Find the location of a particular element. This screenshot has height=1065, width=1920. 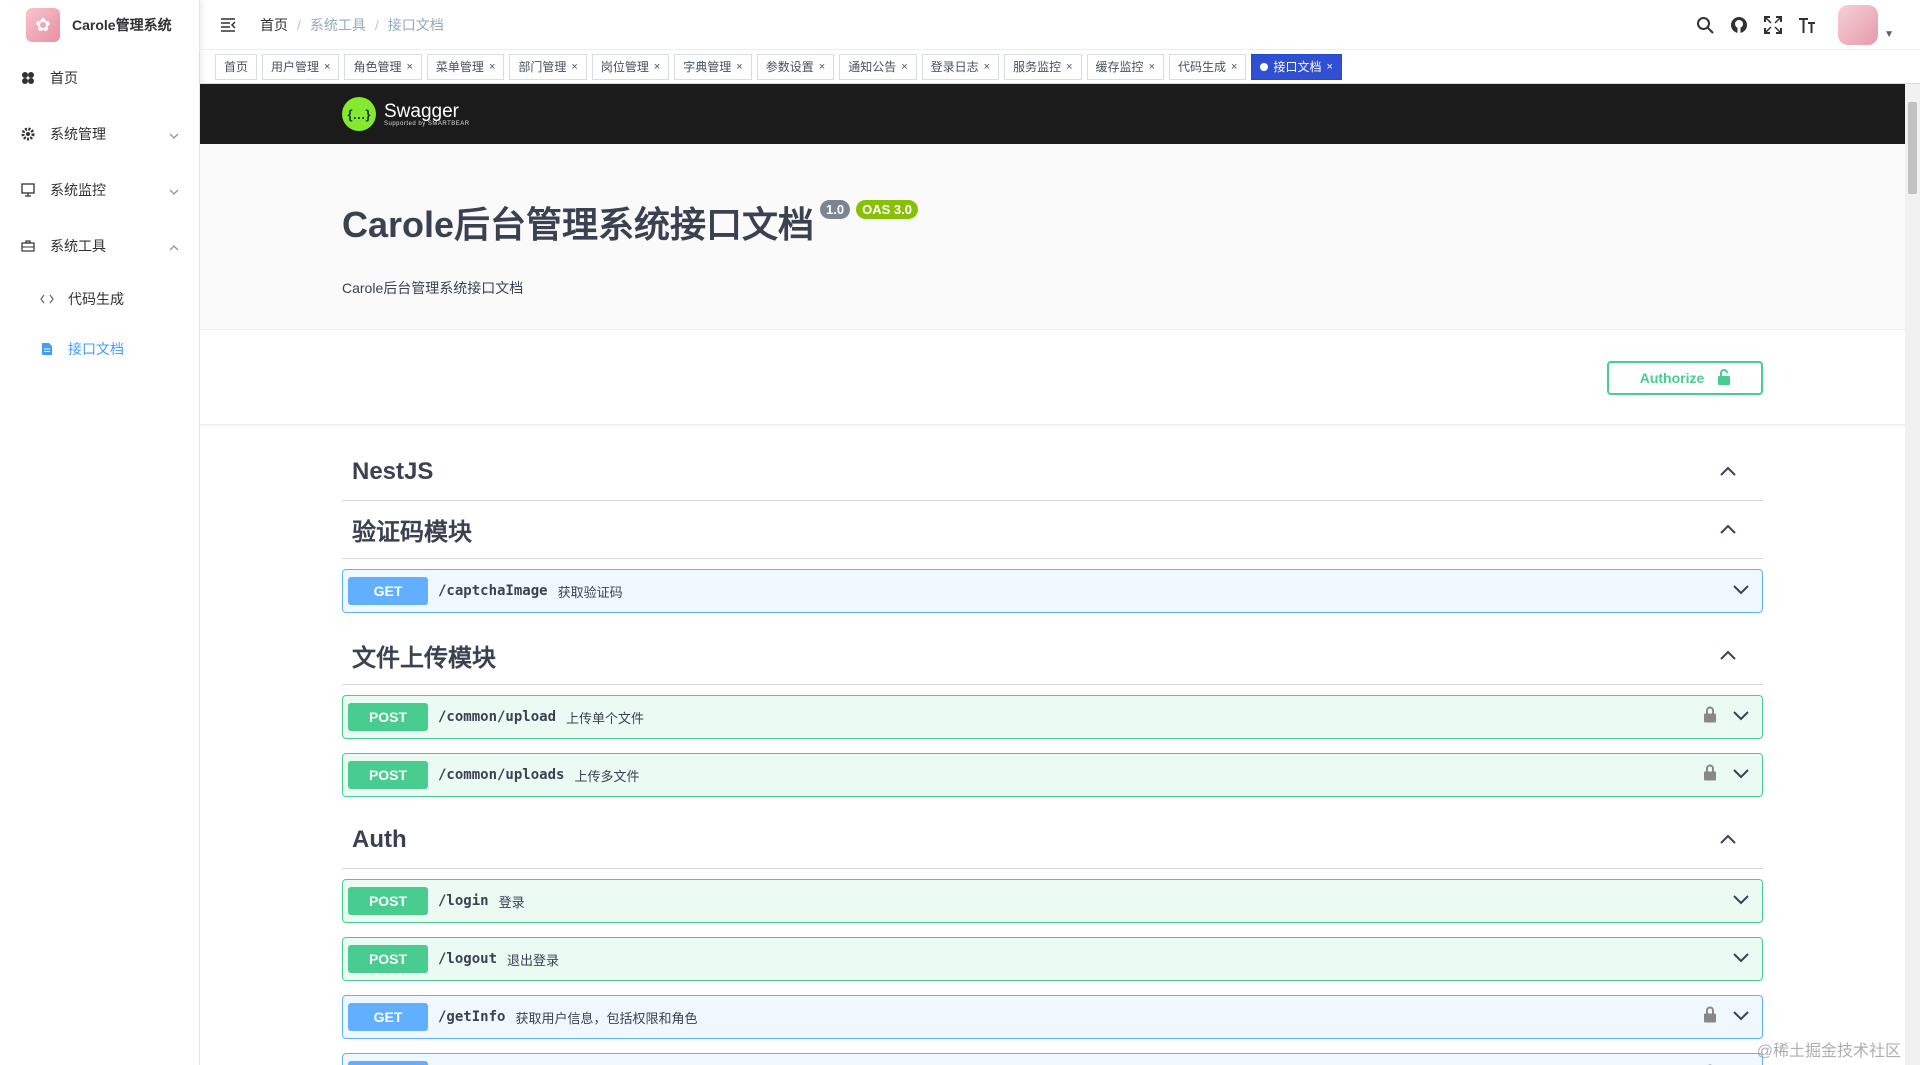

oas-badge: OAS 3.0 is located at coordinates (887, 209).